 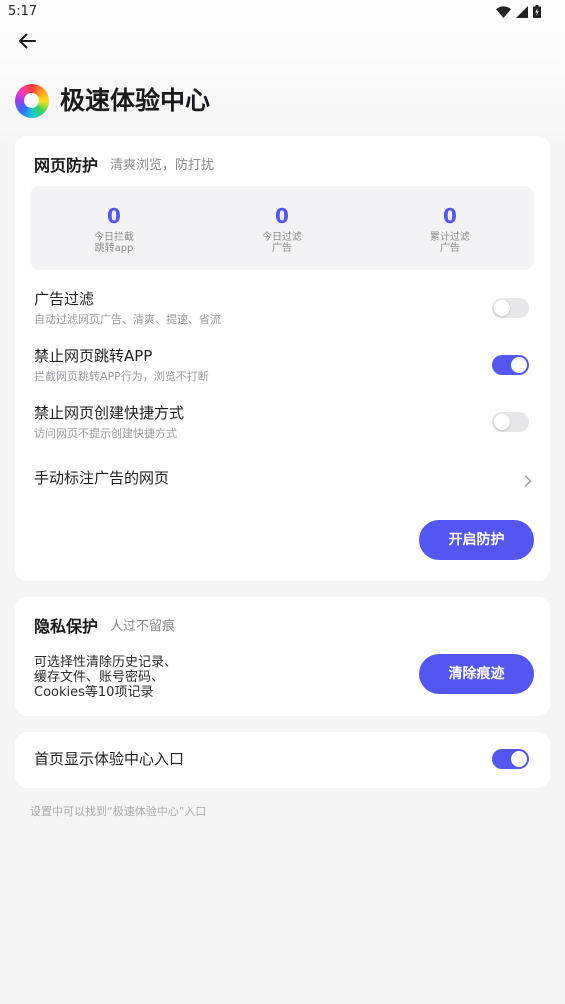 What do you see at coordinates (32, 101) in the screenshot?
I see `color-ring-logo-icon` at bounding box center [32, 101].